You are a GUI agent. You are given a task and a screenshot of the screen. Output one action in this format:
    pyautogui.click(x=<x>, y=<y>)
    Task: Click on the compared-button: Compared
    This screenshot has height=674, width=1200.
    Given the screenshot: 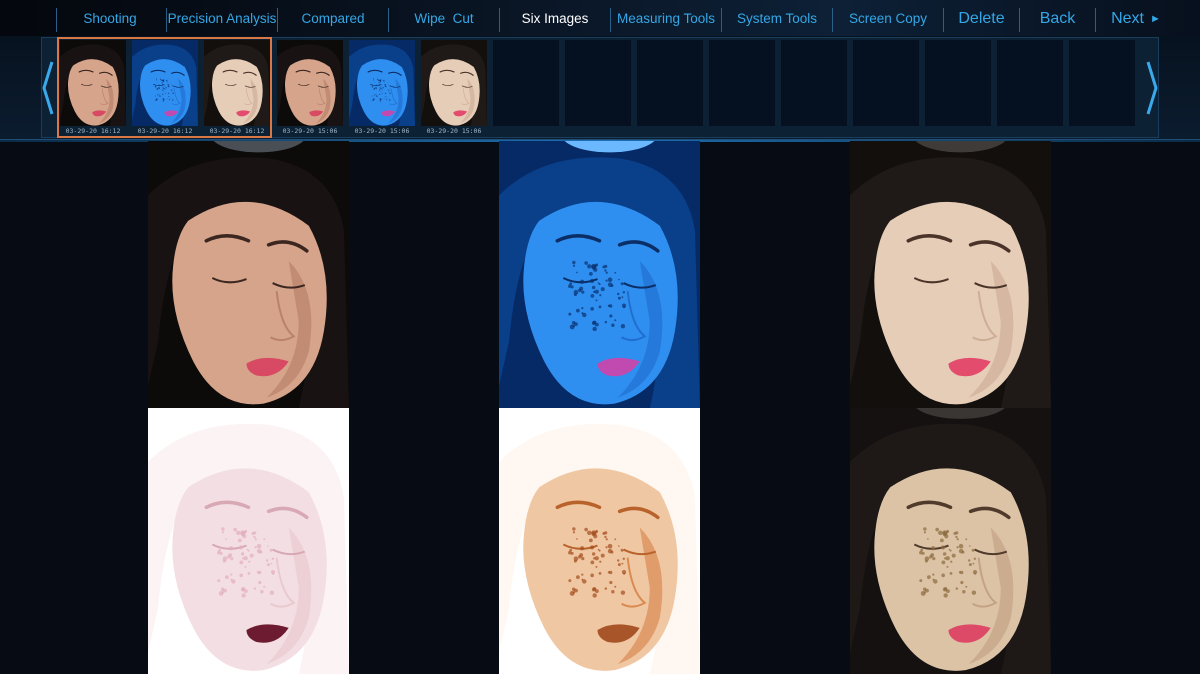 What is the action you would take?
    pyautogui.click(x=333, y=18)
    